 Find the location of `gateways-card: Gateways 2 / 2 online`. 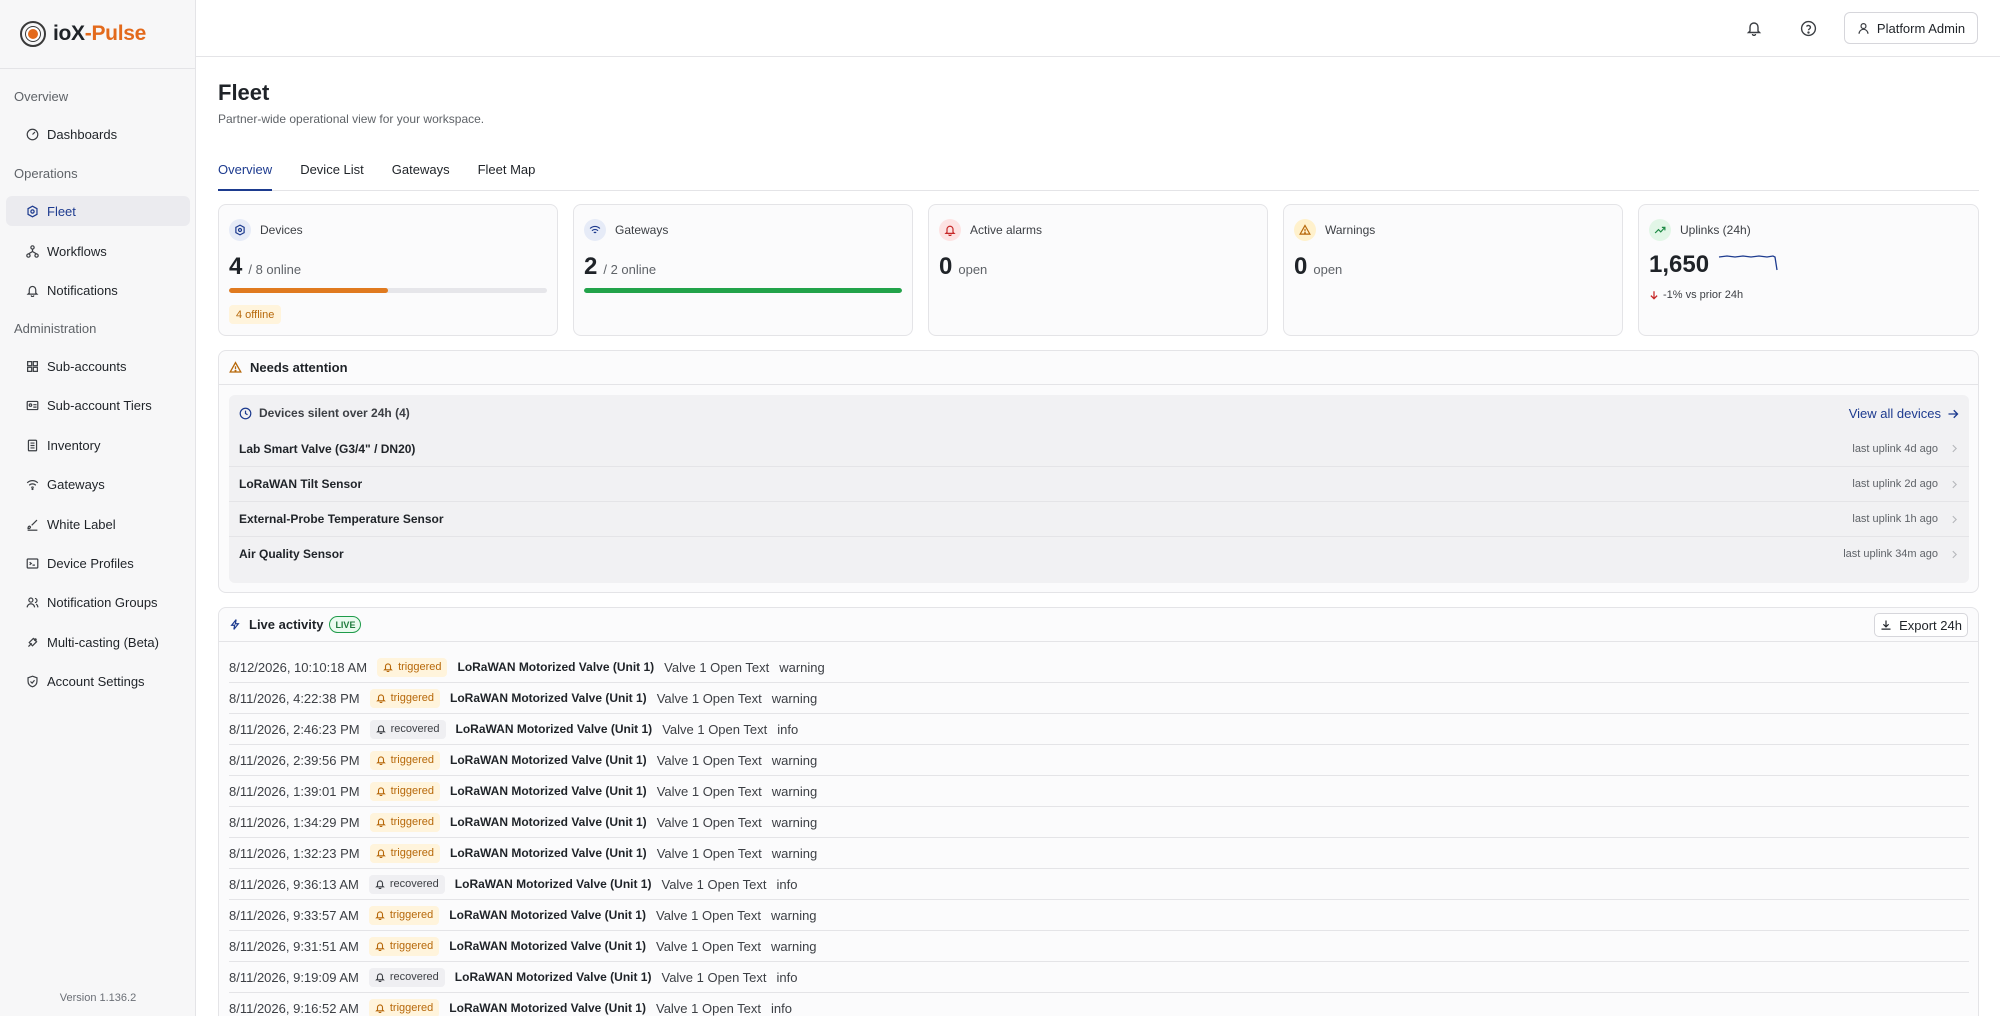

gateways-card: Gateways 2 / 2 online is located at coordinates (743, 270).